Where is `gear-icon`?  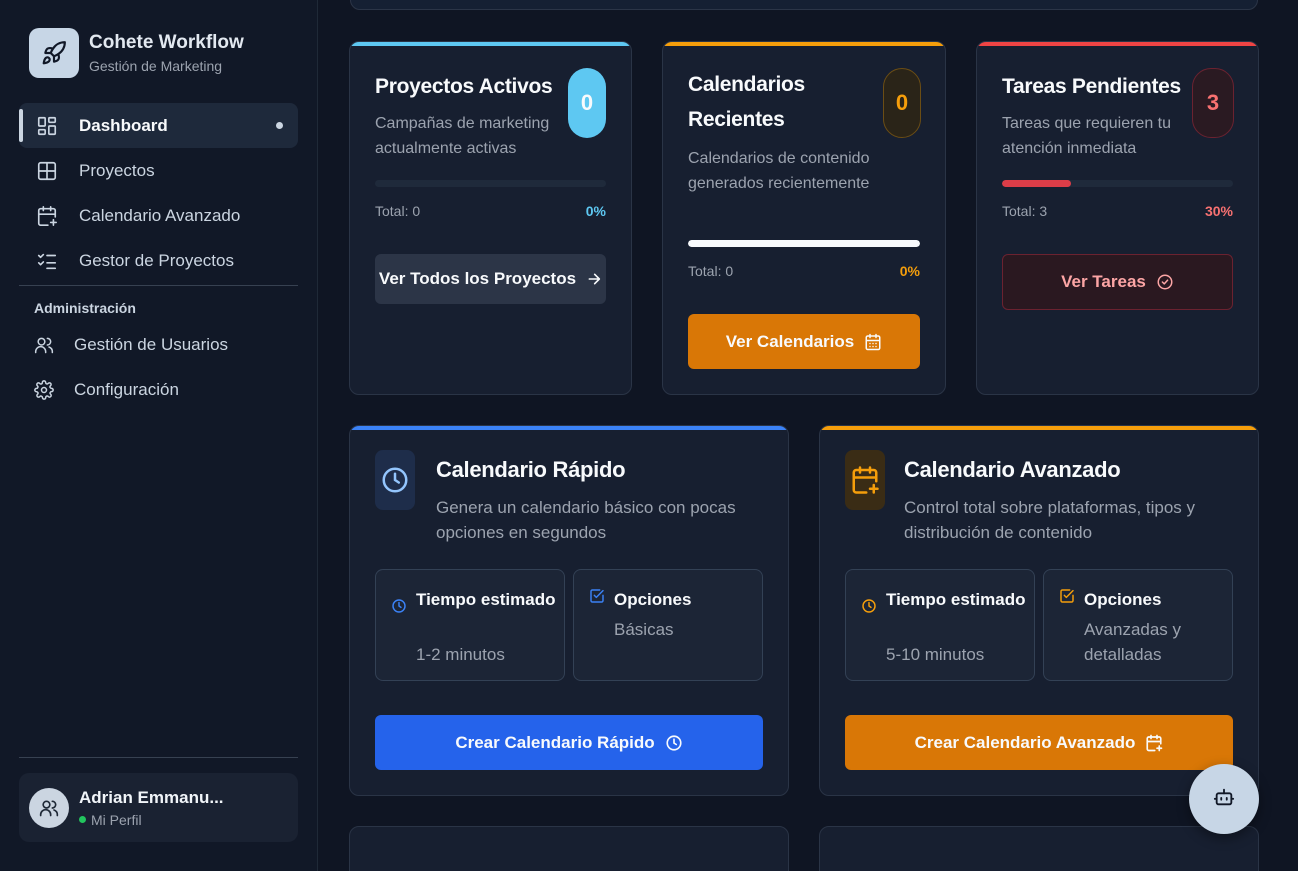
gear-icon is located at coordinates (44, 390).